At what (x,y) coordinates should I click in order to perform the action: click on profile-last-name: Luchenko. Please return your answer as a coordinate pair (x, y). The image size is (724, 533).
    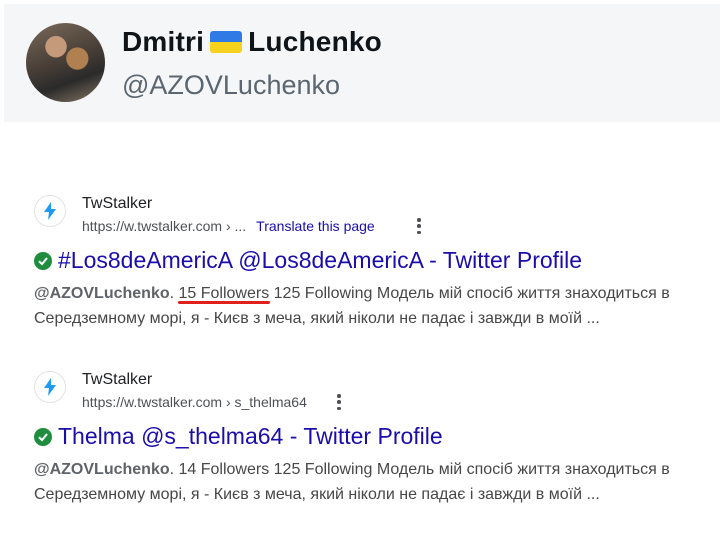
    Looking at the image, I should click on (315, 41).